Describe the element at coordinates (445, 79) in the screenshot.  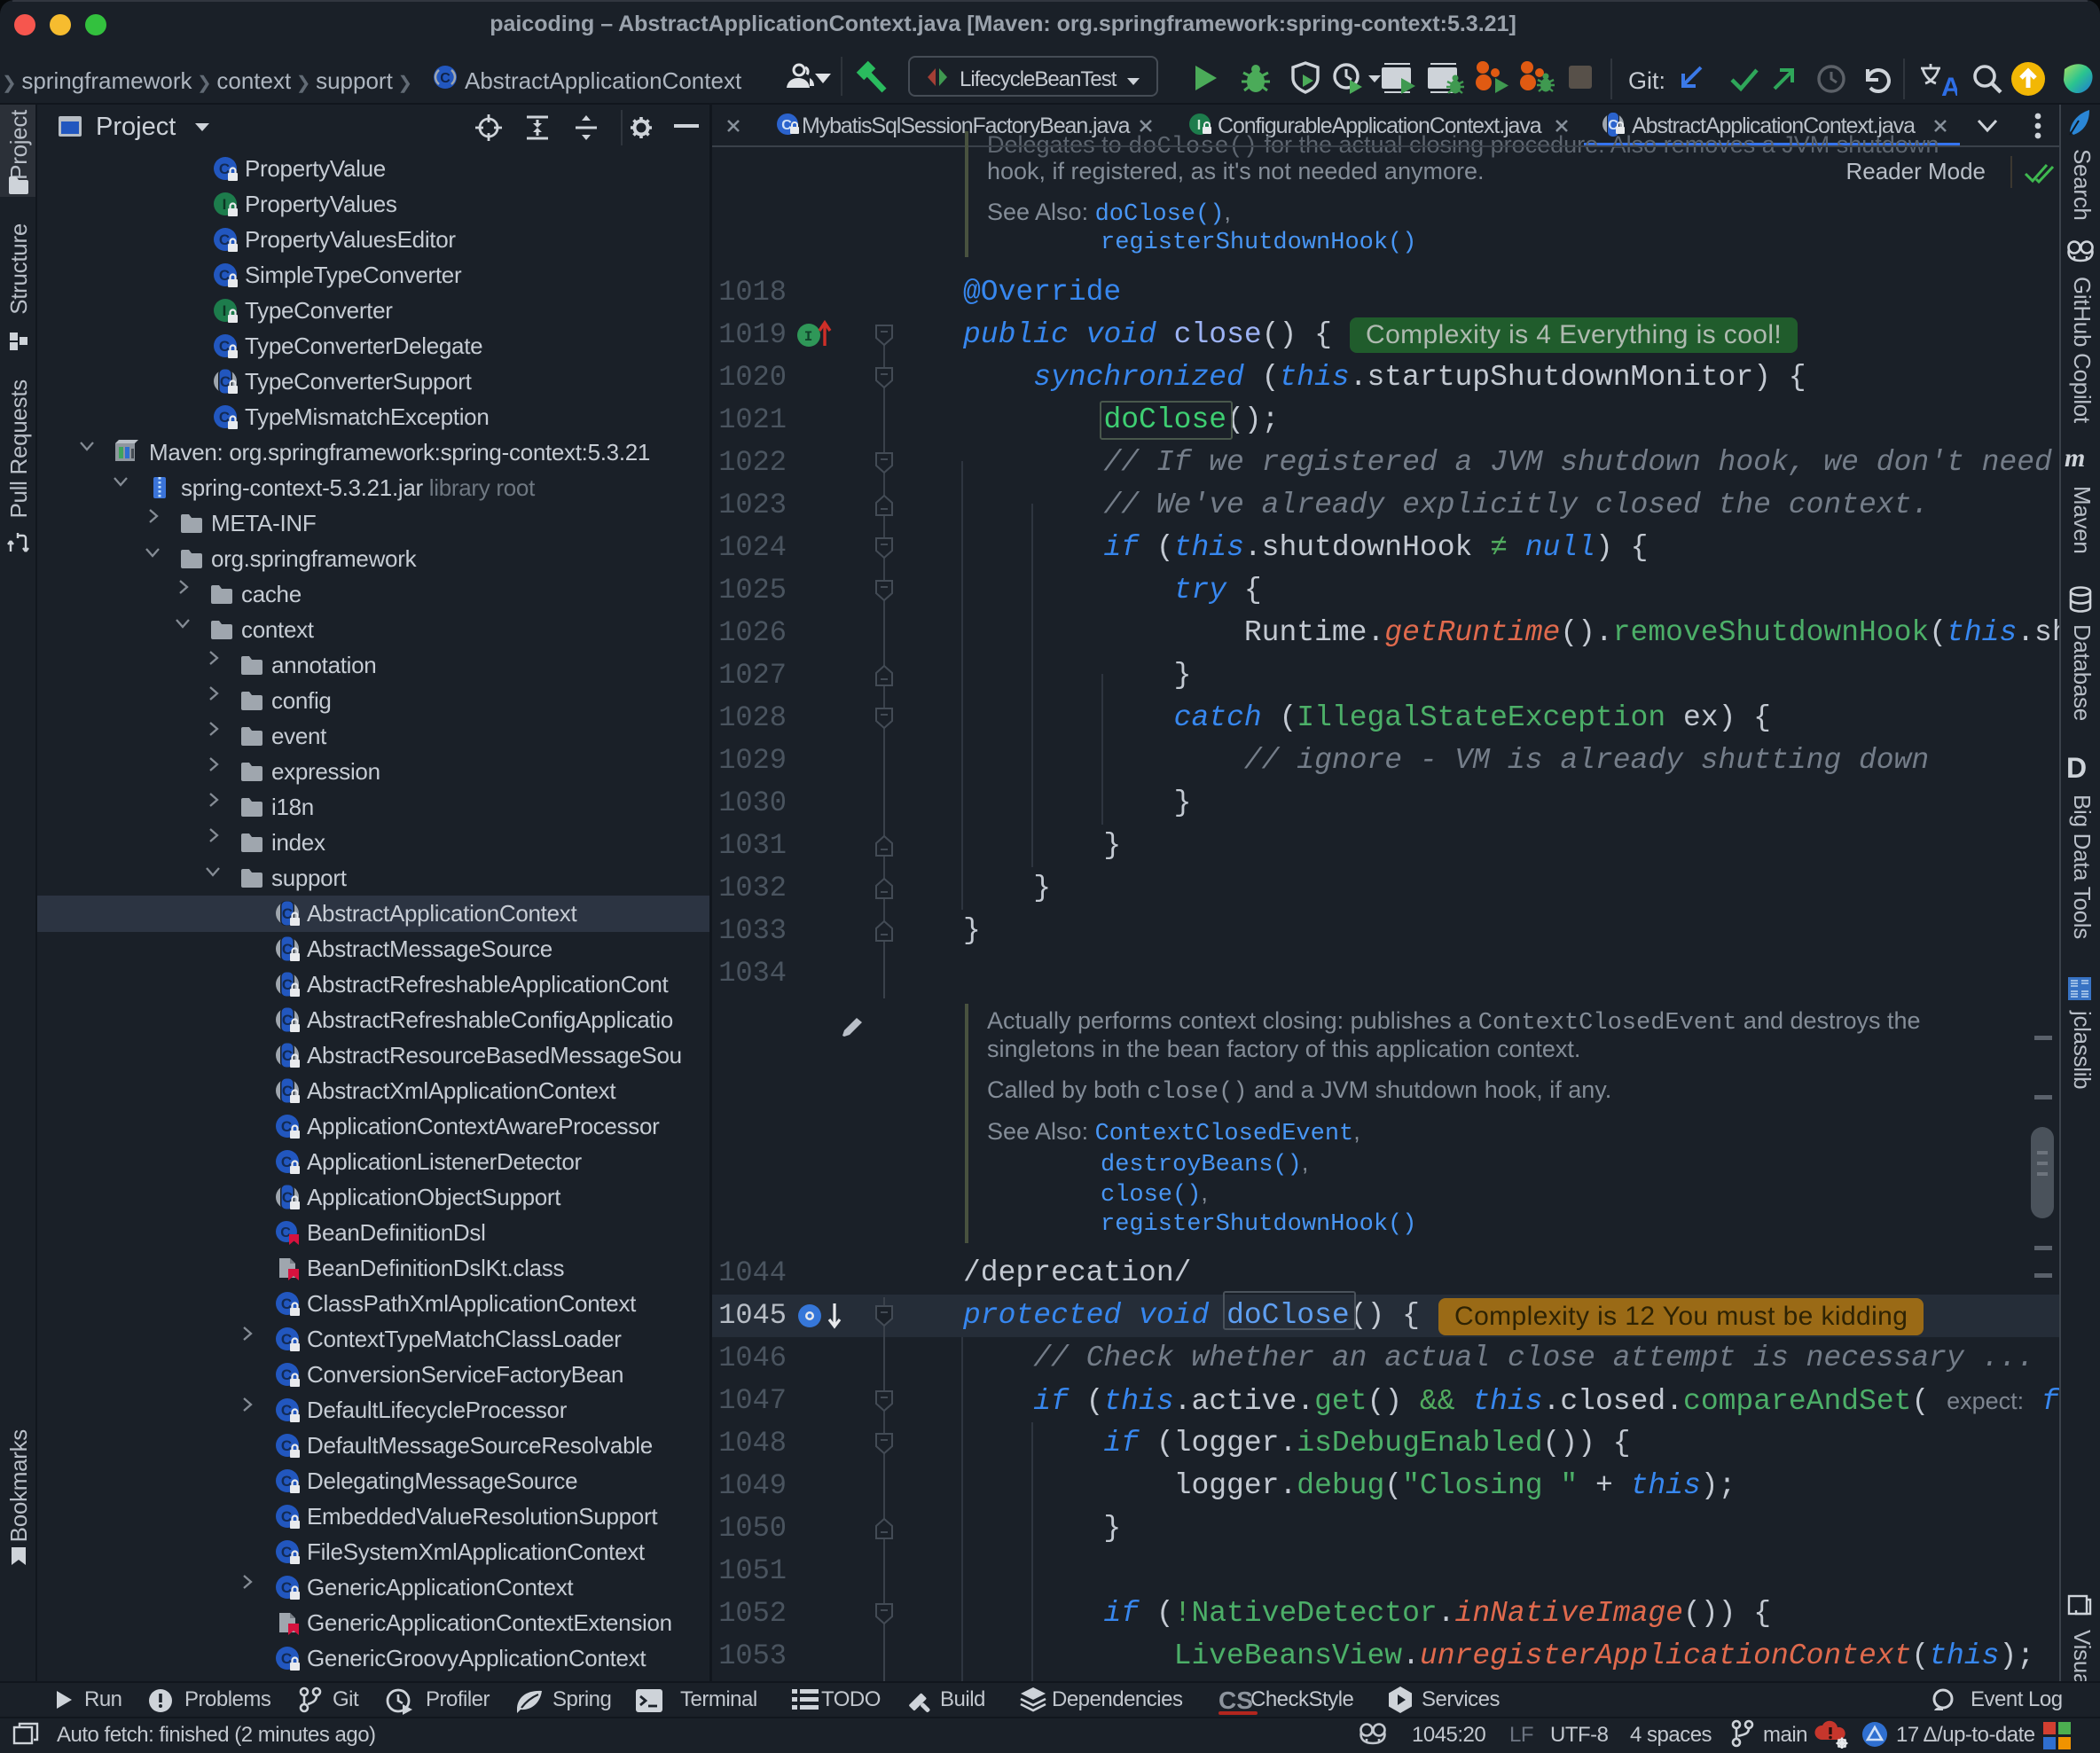
I see `svg-text: C` at that location.